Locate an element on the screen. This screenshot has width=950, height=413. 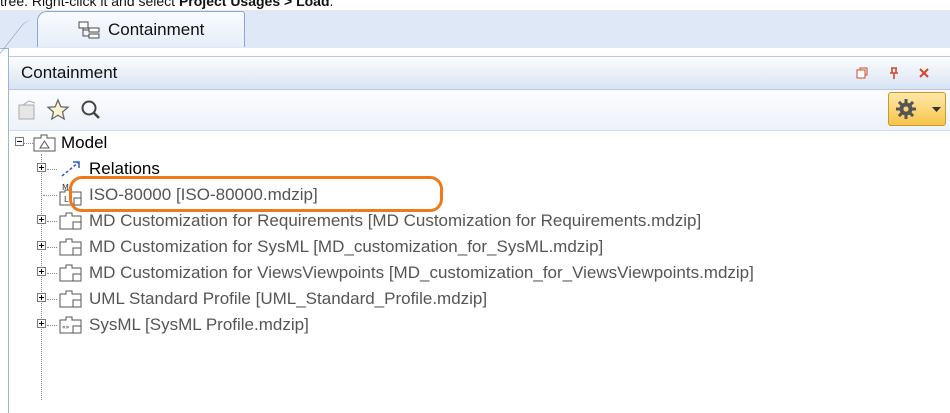
add-diagram-icon is located at coordinates (27, 110).